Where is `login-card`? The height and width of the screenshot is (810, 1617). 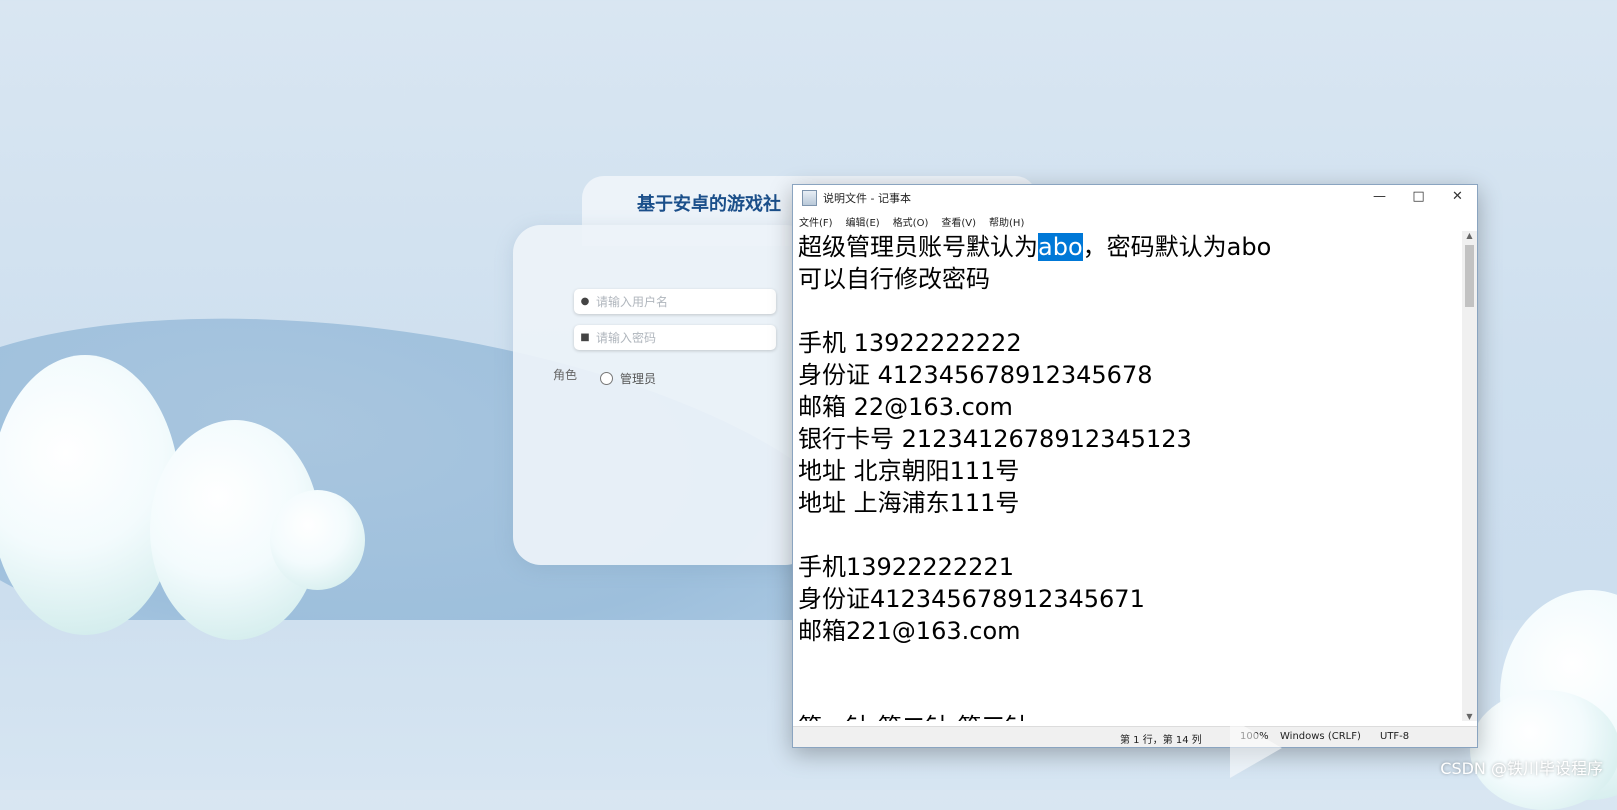 login-card is located at coordinates (663, 395).